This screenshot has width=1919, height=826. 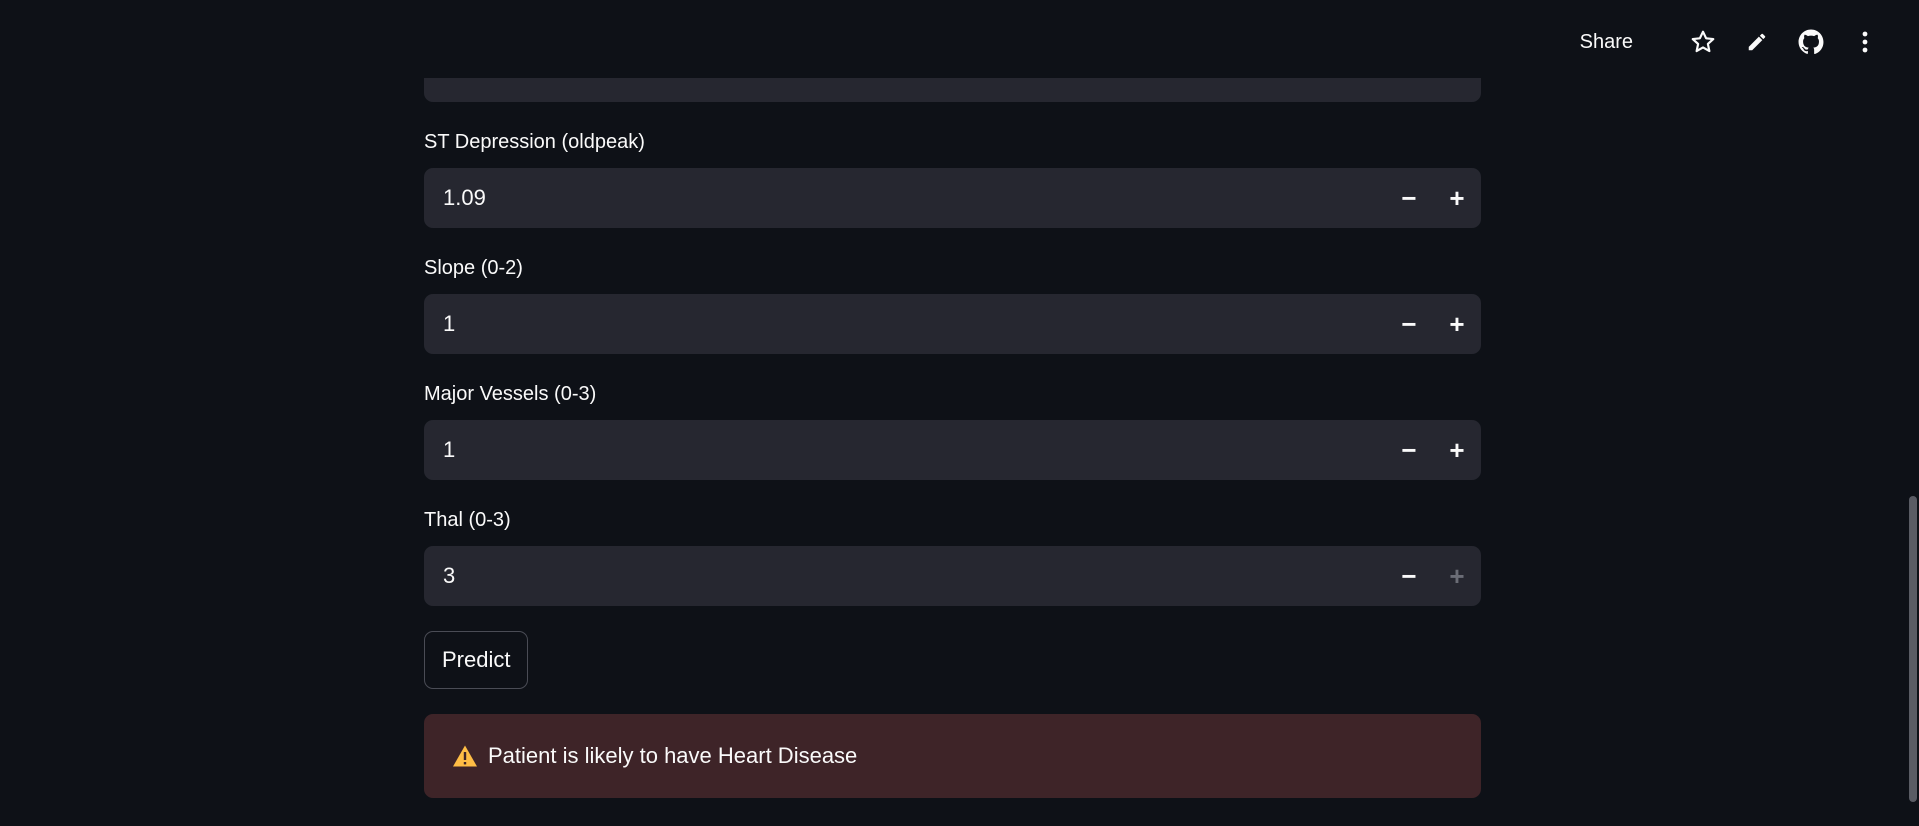 What do you see at coordinates (473, 268) in the screenshot?
I see `field-label-slope: Slope (0-2)` at bounding box center [473, 268].